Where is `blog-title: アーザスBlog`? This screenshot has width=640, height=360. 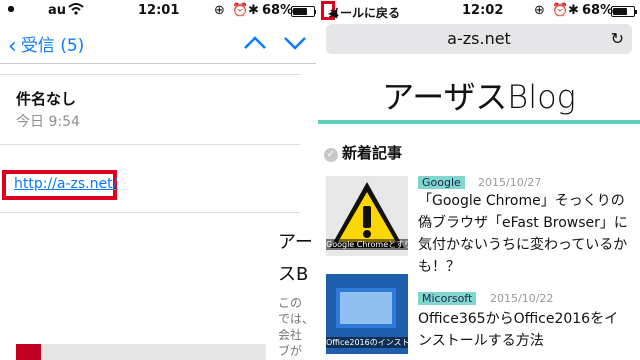
blog-title: アーザスBlog is located at coordinates (479, 95).